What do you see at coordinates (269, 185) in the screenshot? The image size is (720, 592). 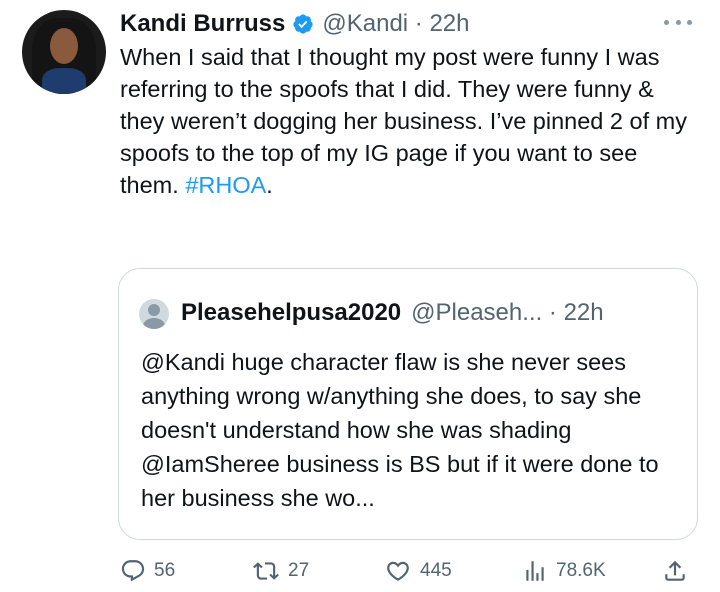 I see `hashtag-suffix: .` at bounding box center [269, 185].